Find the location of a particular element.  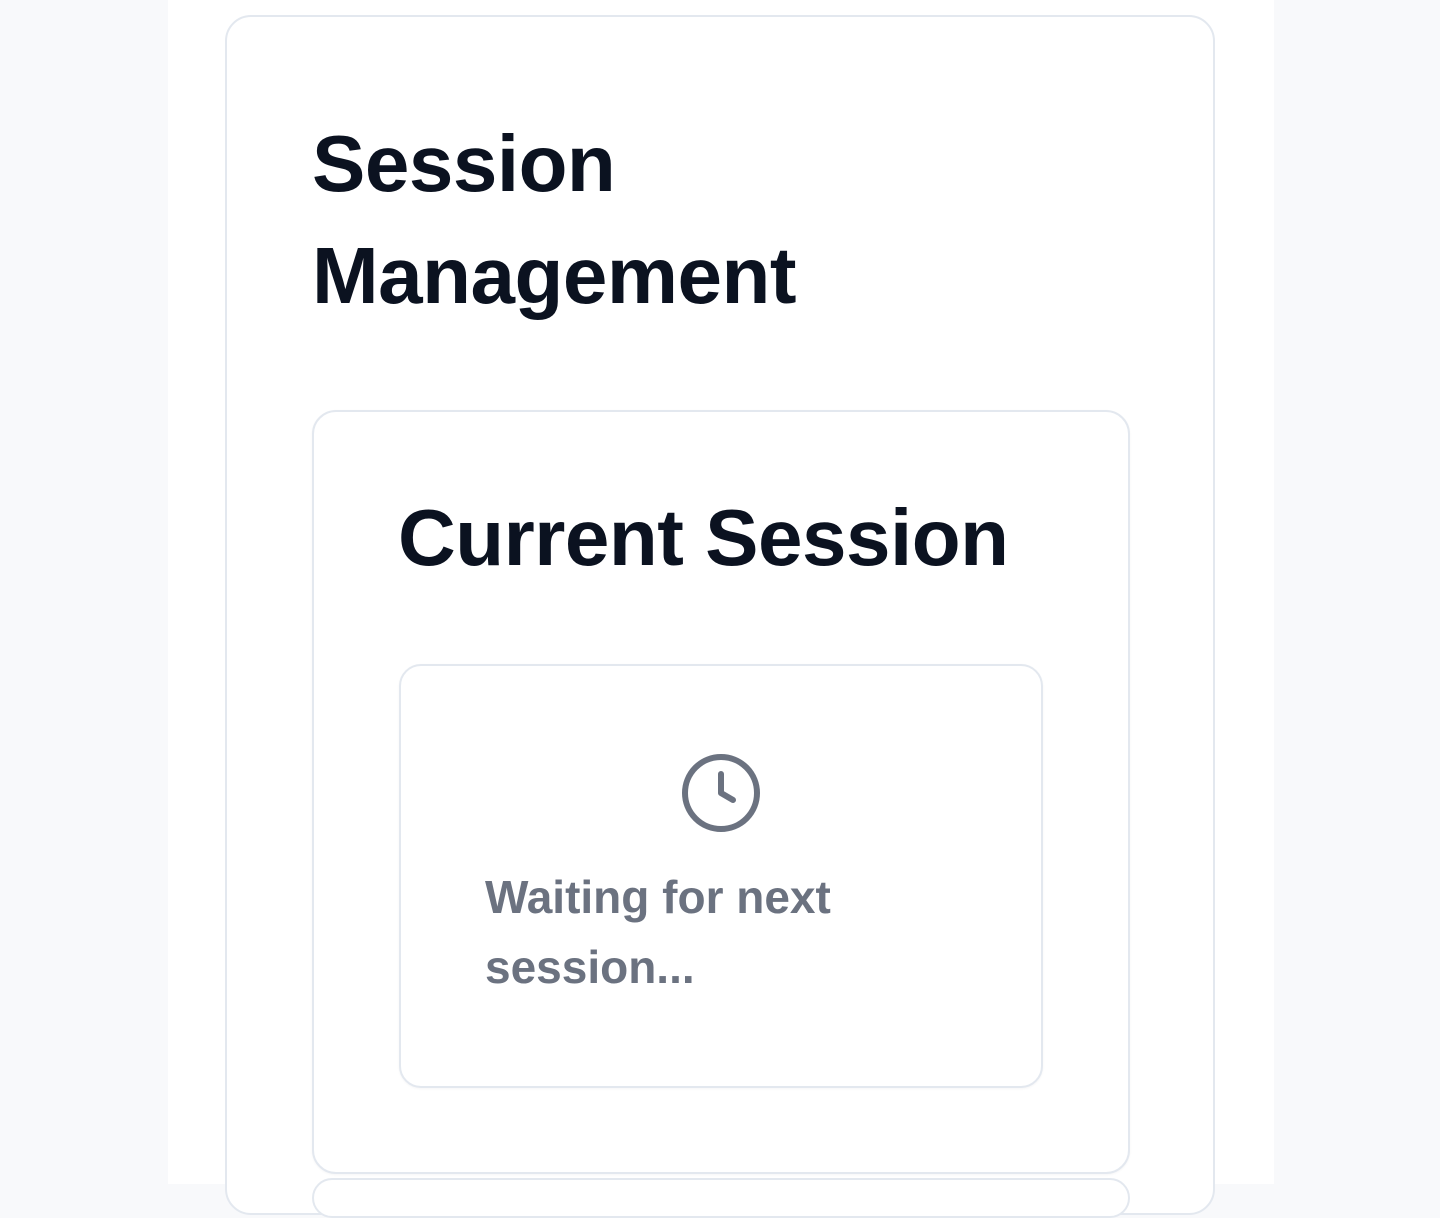

page-title: Session Management is located at coordinates (554, 219).